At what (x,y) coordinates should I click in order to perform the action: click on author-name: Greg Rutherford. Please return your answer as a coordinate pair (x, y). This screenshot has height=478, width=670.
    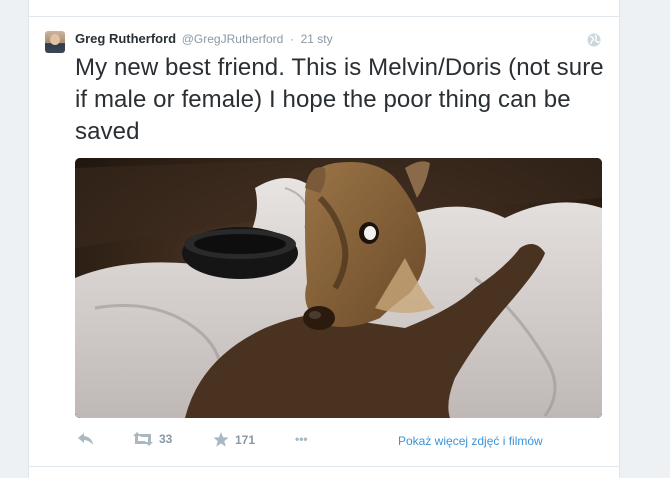
    Looking at the image, I should click on (125, 38).